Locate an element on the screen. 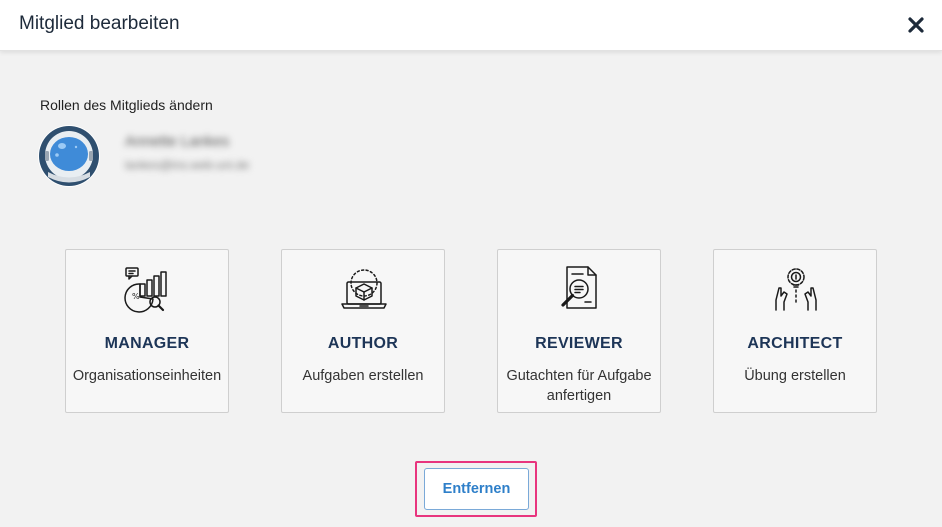  manager-analytics-icon: % is located at coordinates (145, 290).